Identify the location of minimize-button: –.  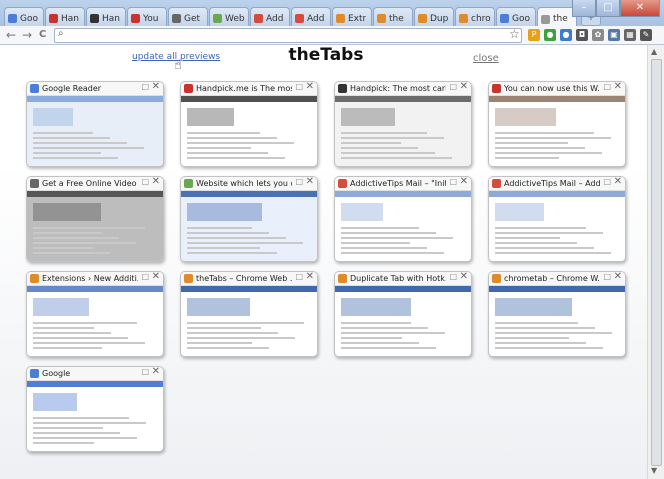
(584, 8).